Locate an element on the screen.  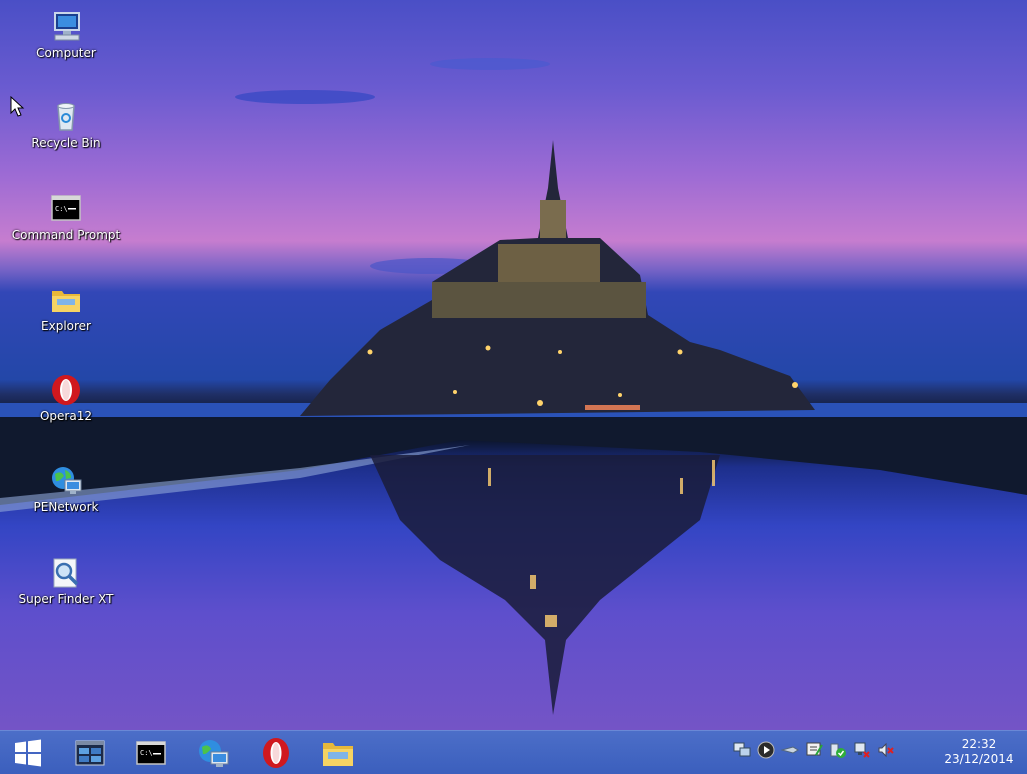
taskbar-task-manager is located at coordinates (90, 753).